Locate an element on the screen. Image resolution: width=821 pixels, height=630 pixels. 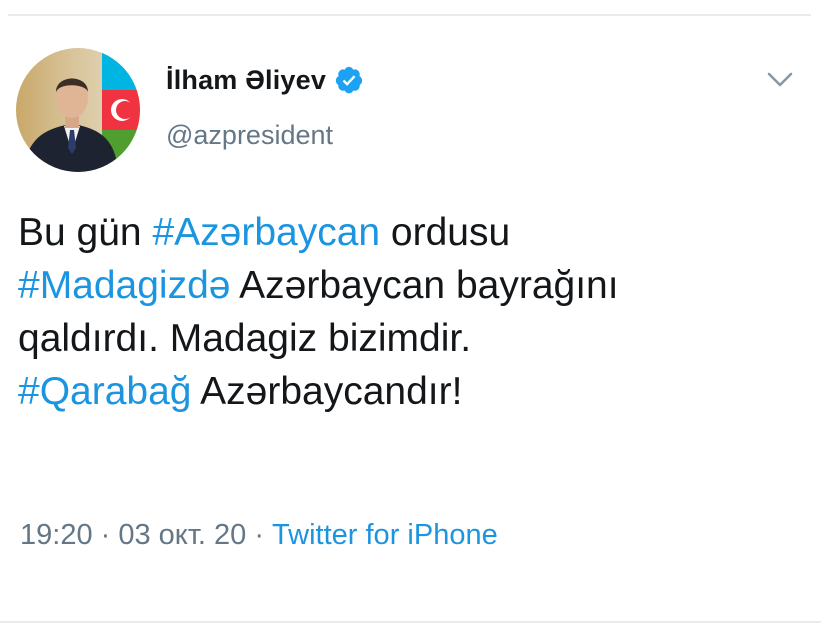
avatar is located at coordinates (78, 110).